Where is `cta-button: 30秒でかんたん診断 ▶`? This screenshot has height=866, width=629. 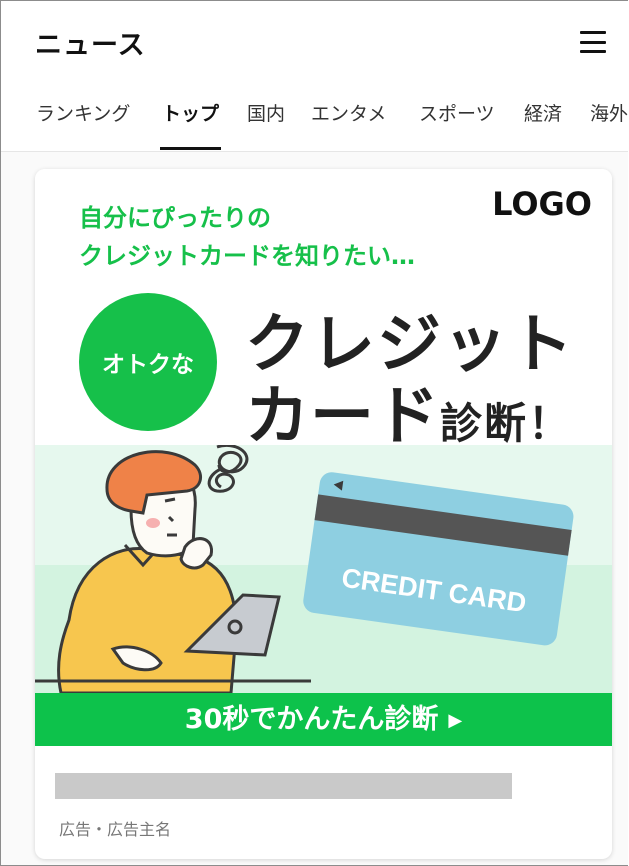 cta-button: 30秒でかんたん診断 ▶ is located at coordinates (323, 719).